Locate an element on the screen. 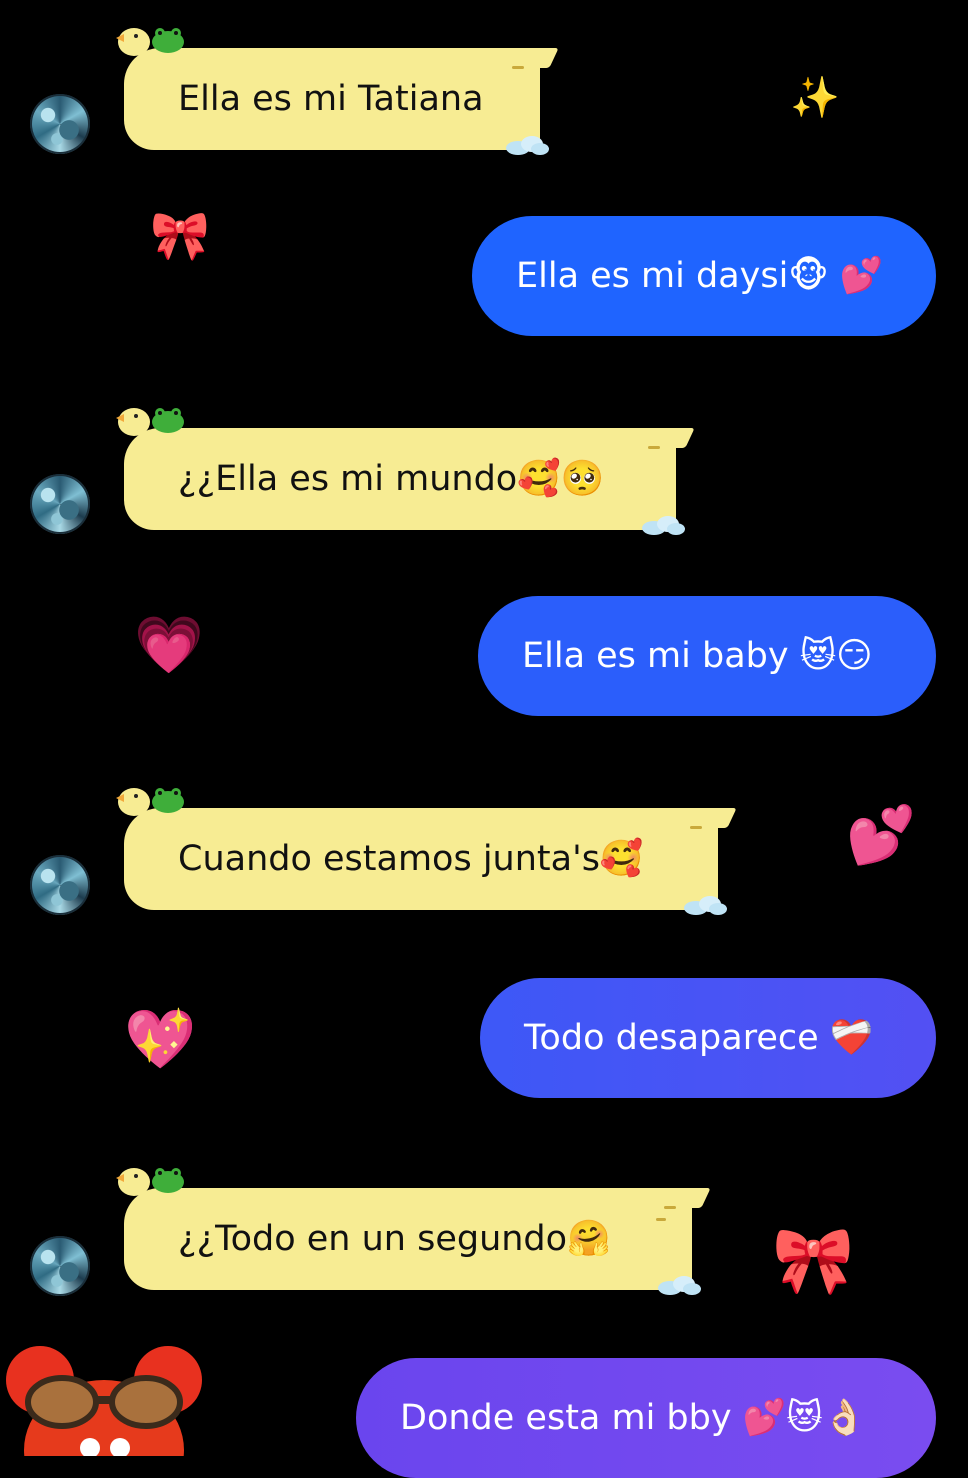 This screenshot has height=1478, width=968. message-text: Ella es mi Tatiana is located at coordinates (331, 99).